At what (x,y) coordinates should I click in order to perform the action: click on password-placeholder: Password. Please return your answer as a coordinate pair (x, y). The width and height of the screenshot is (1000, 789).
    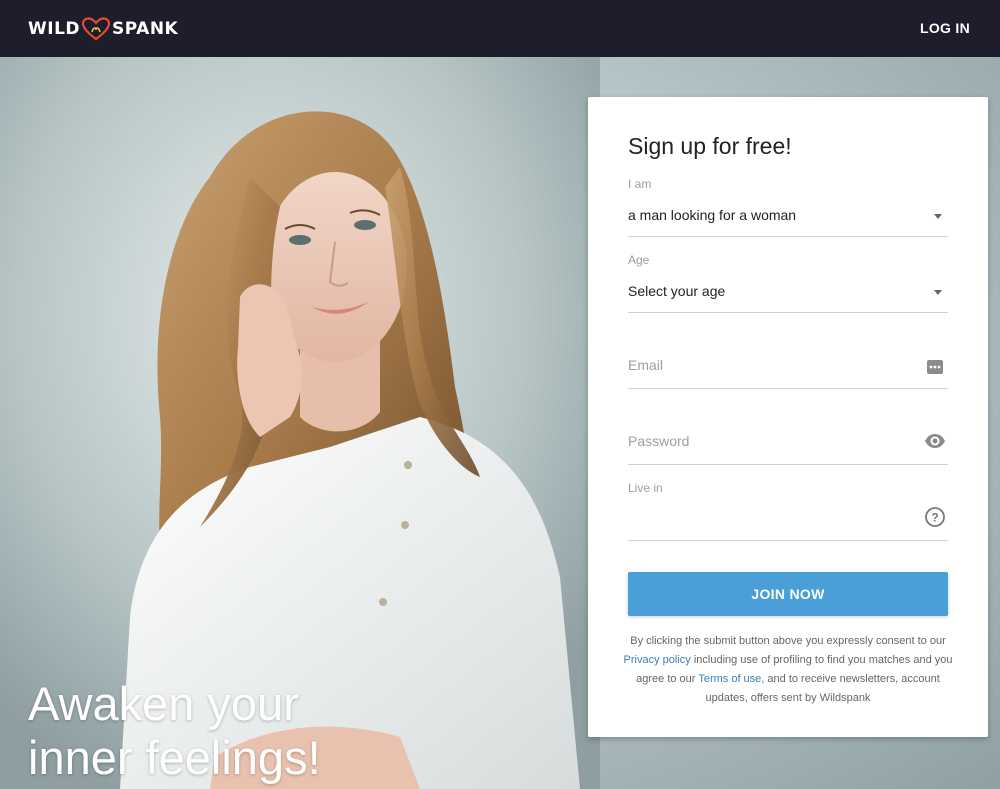
    Looking at the image, I should click on (659, 441).